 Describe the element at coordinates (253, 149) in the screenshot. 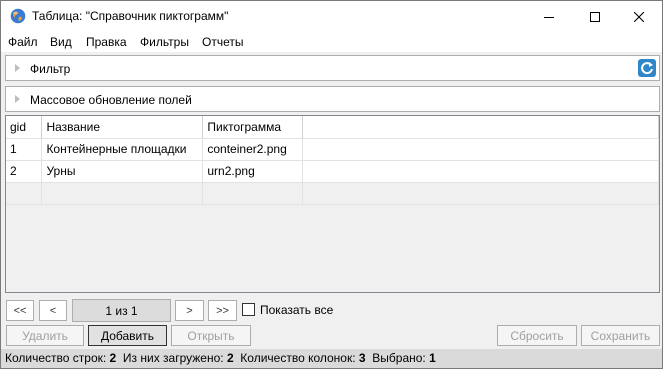

I see `table-cell: conteiner2.png` at that location.